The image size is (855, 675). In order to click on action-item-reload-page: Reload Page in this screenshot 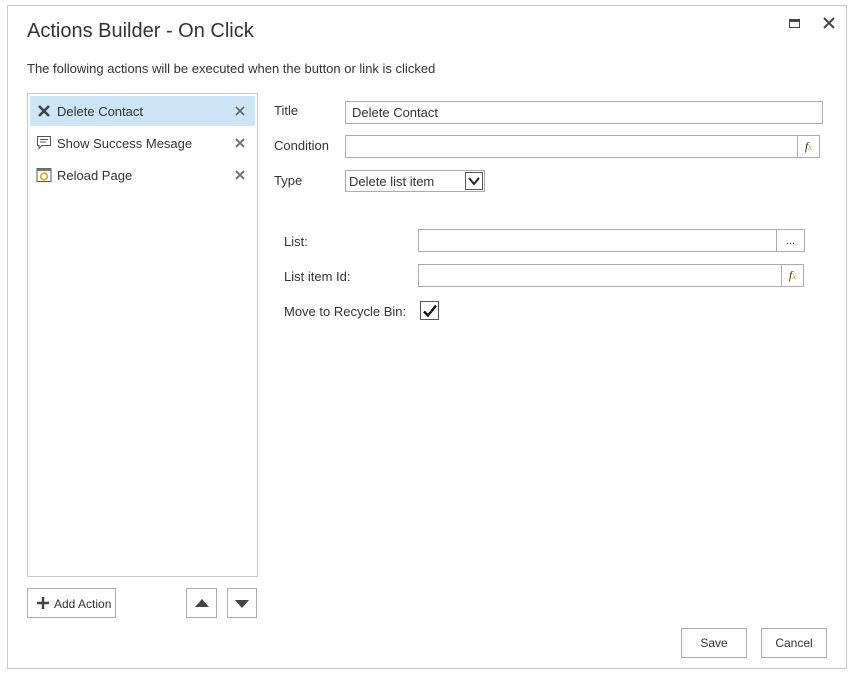, I will do `click(142, 175)`.